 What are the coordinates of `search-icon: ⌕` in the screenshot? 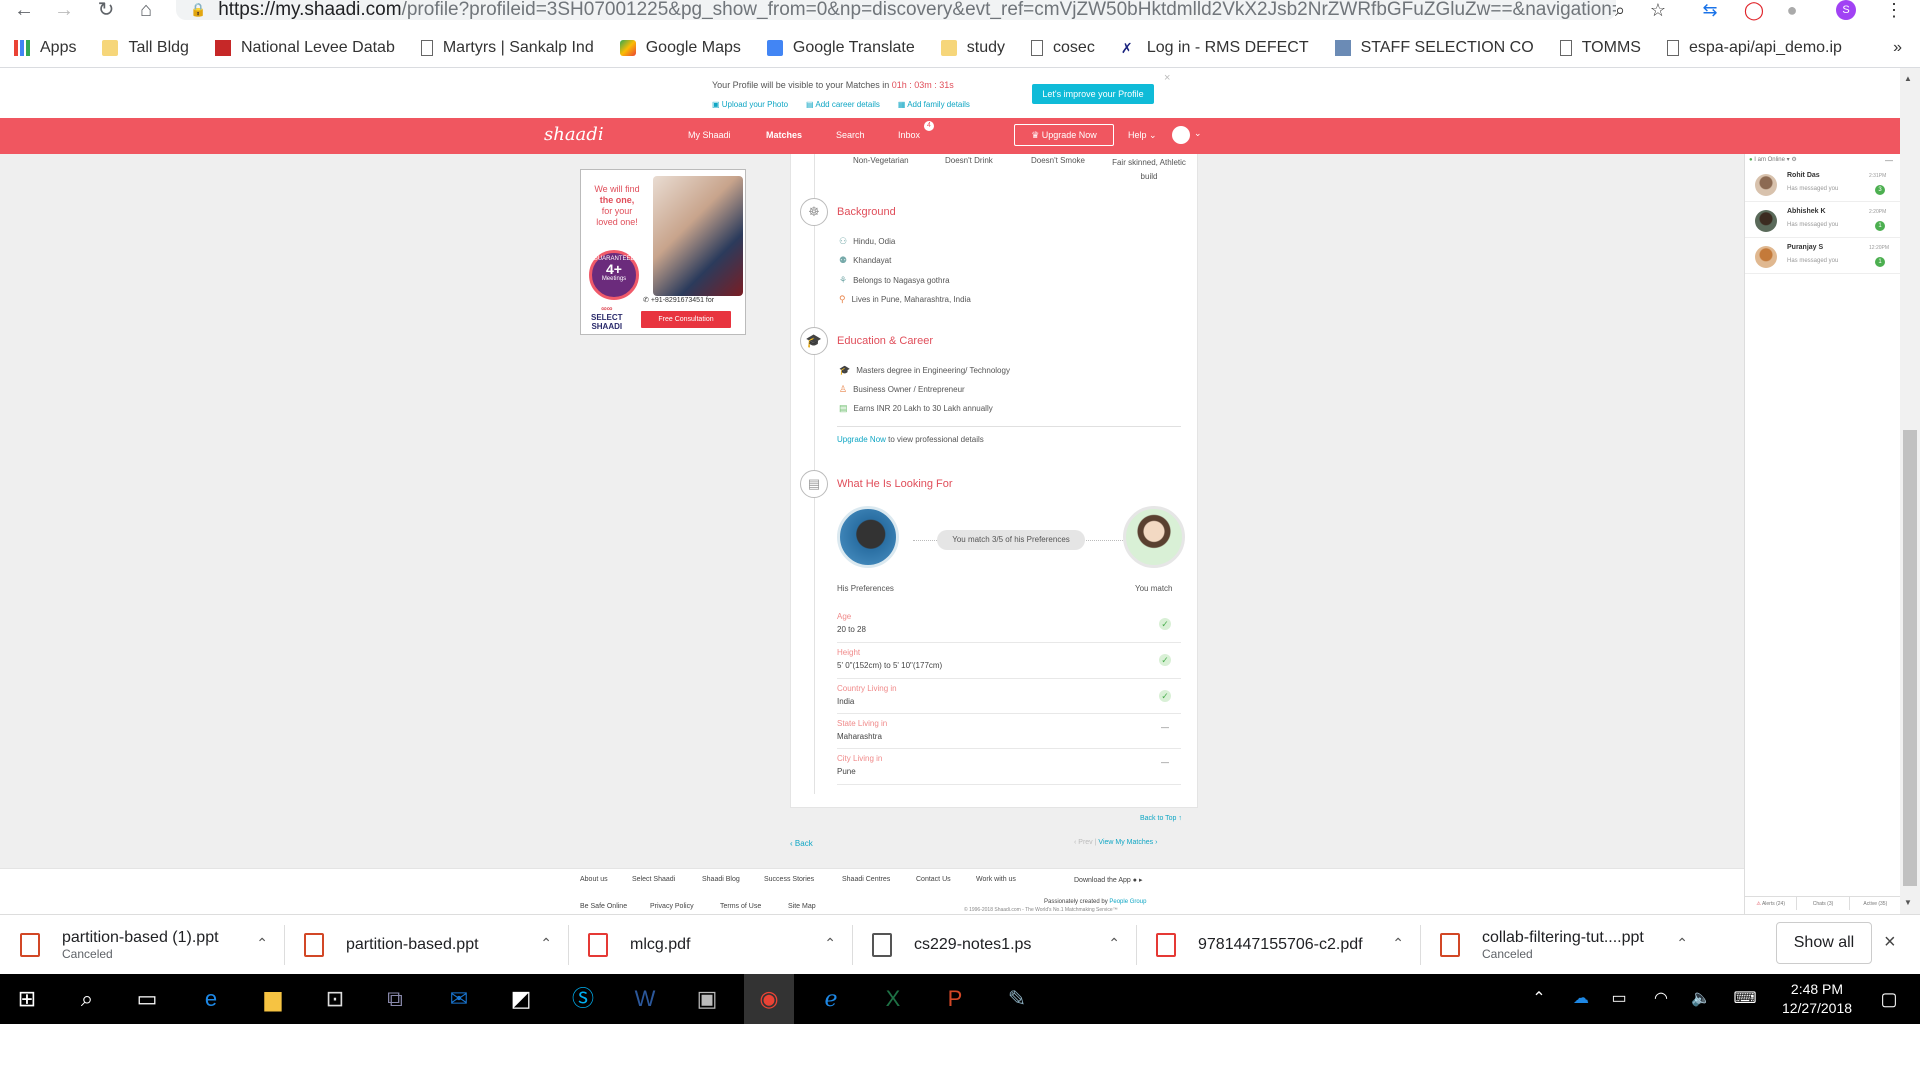 It's located at (87, 999).